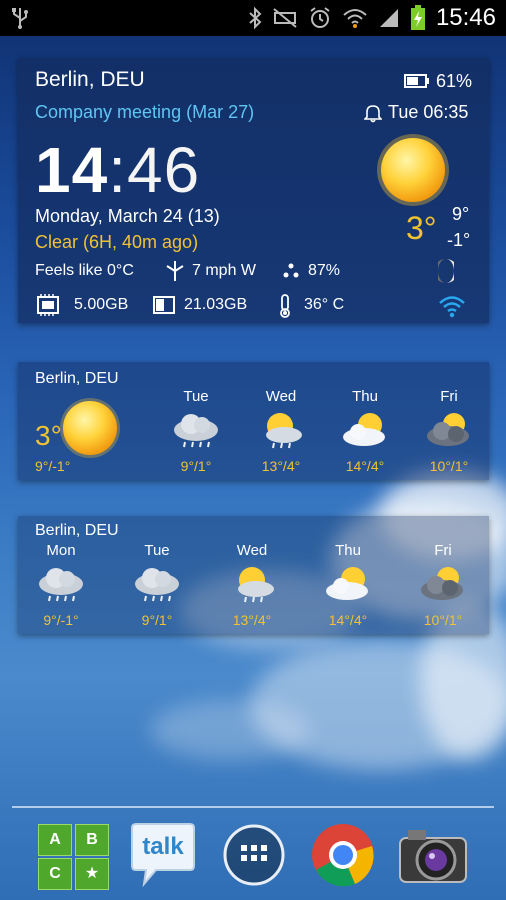 The image size is (506, 900). I want to click on alarm-icon, so click(320, 17).